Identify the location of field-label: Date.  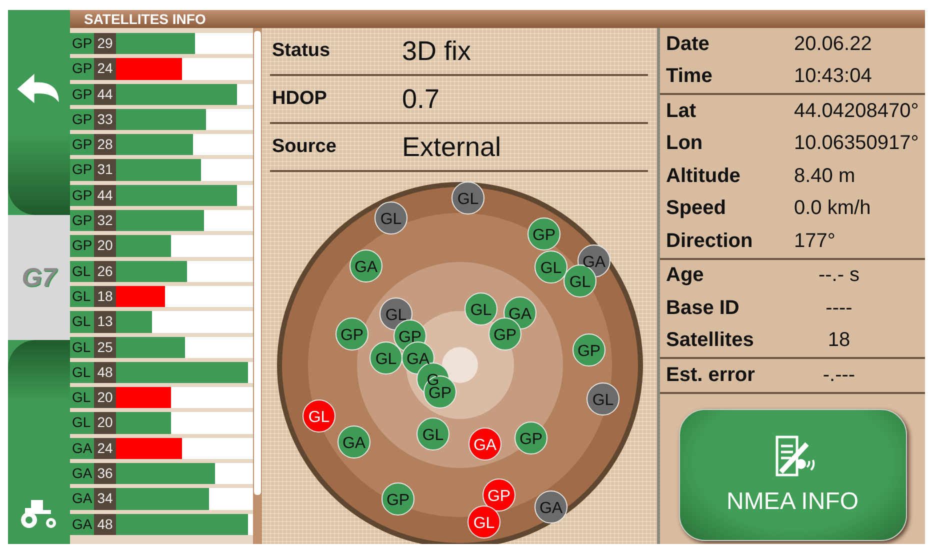
(687, 44).